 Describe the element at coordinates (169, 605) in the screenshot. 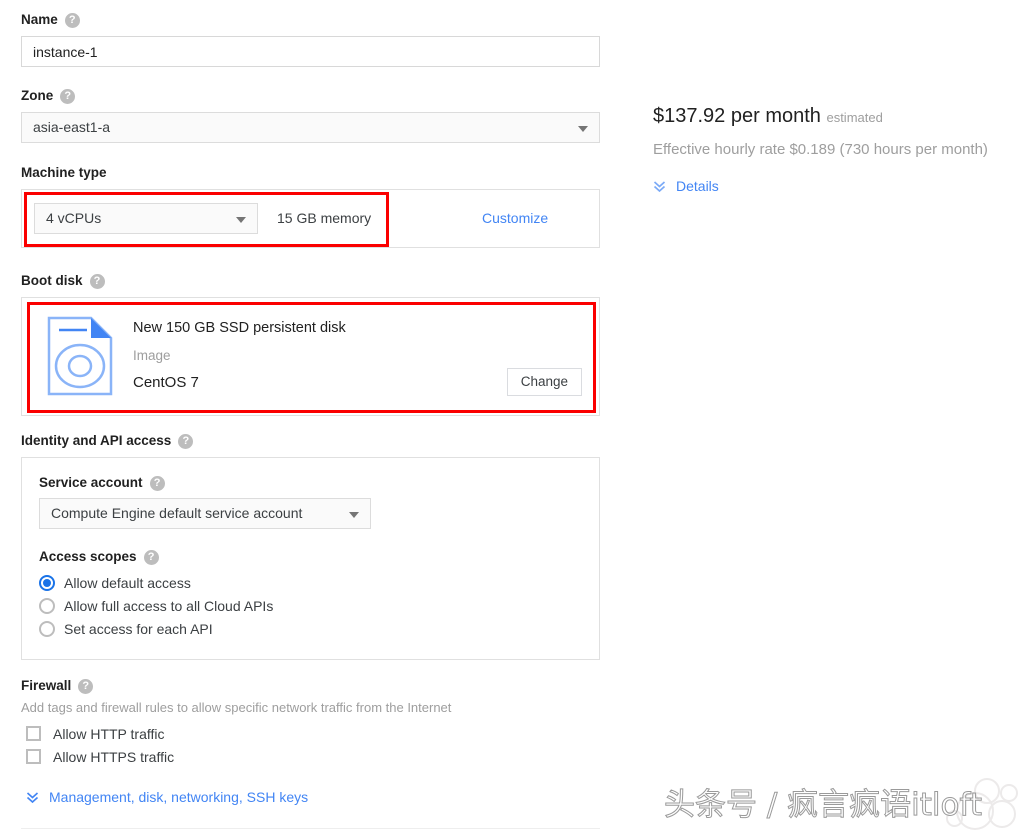

I see `radio-label: Allow full access to all Cloud APIs` at that location.